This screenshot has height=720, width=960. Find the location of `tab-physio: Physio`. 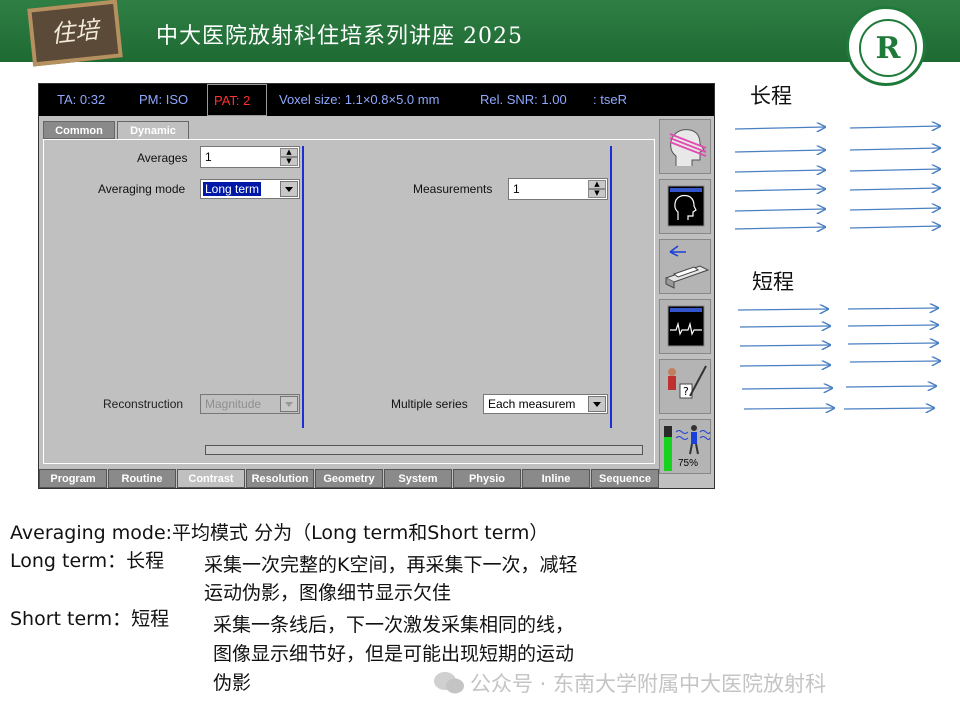

tab-physio: Physio is located at coordinates (487, 478).